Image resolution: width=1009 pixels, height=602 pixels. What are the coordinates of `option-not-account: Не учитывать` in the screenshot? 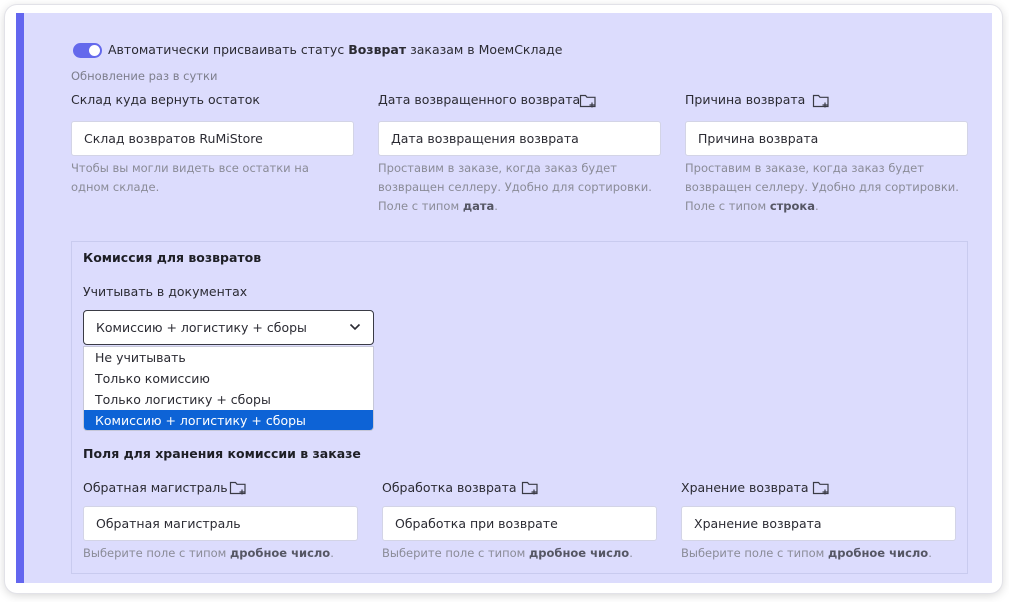 It's located at (228, 357).